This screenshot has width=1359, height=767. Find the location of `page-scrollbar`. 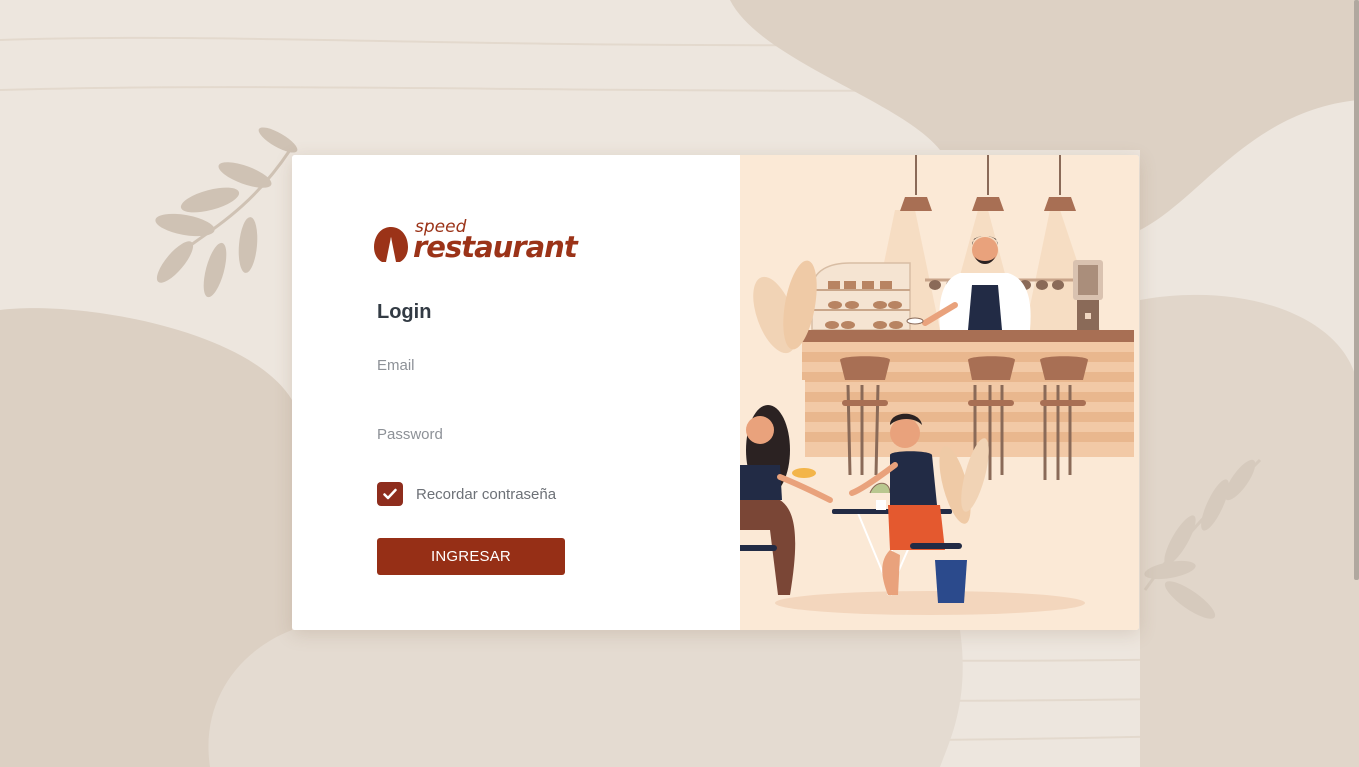

page-scrollbar is located at coordinates (1356, 290).